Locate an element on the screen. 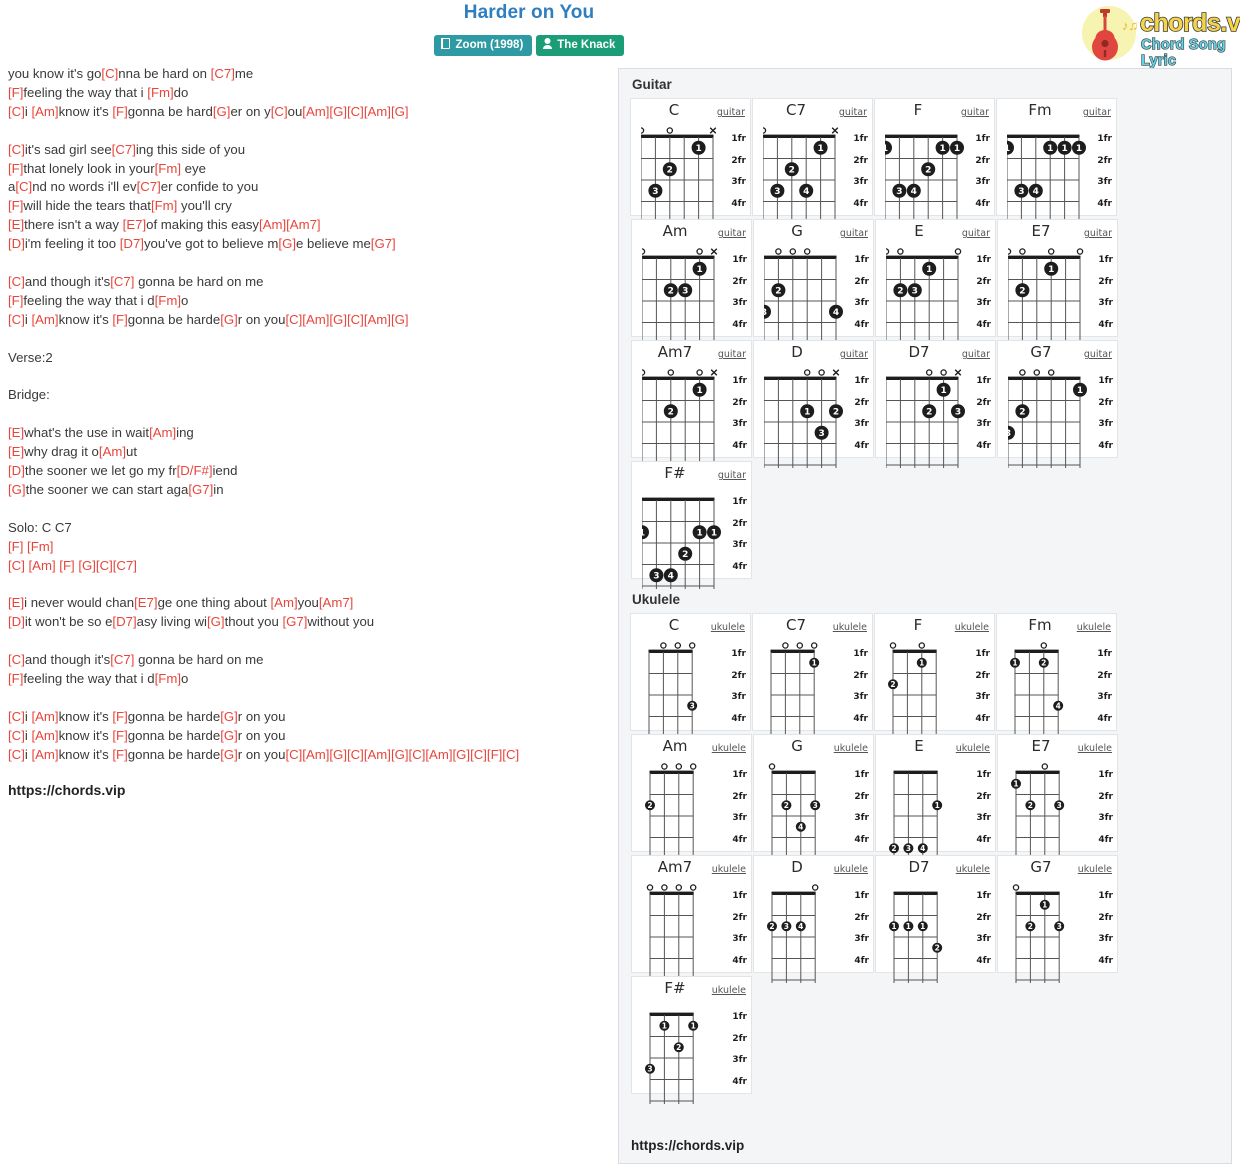 The width and height of the screenshot is (1240, 1176). album-badge: Zoom (1998) is located at coordinates (483, 45).